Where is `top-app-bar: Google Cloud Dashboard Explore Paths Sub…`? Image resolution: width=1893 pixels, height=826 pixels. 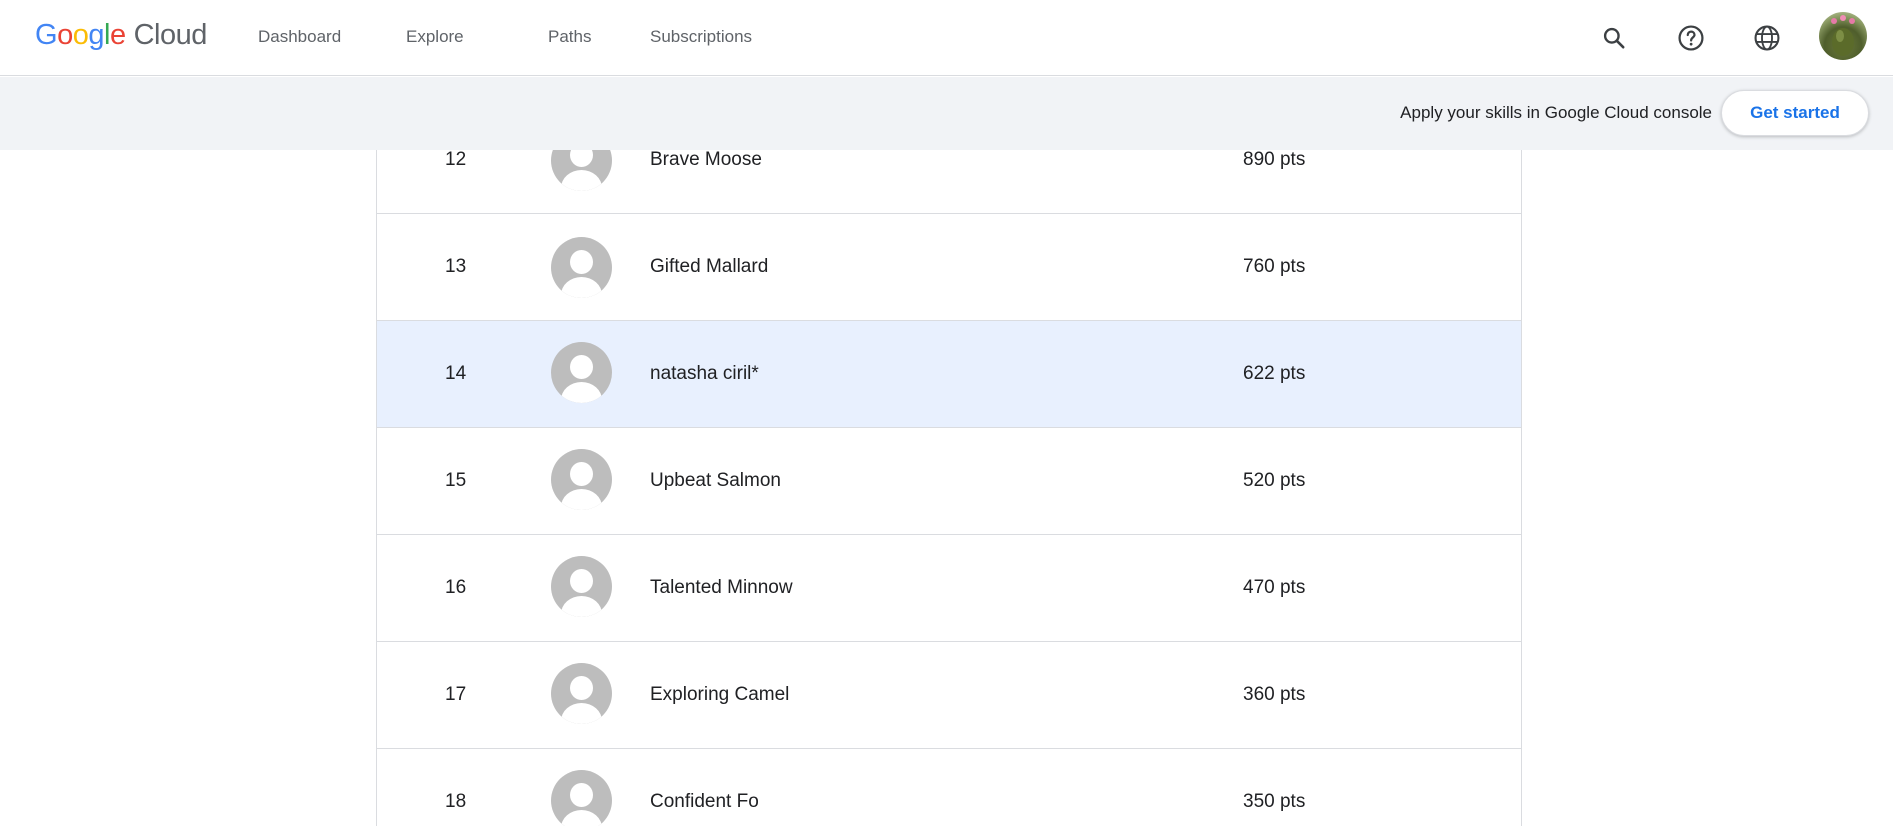 top-app-bar: Google Cloud Dashboard Explore Paths Sub… is located at coordinates (946, 38).